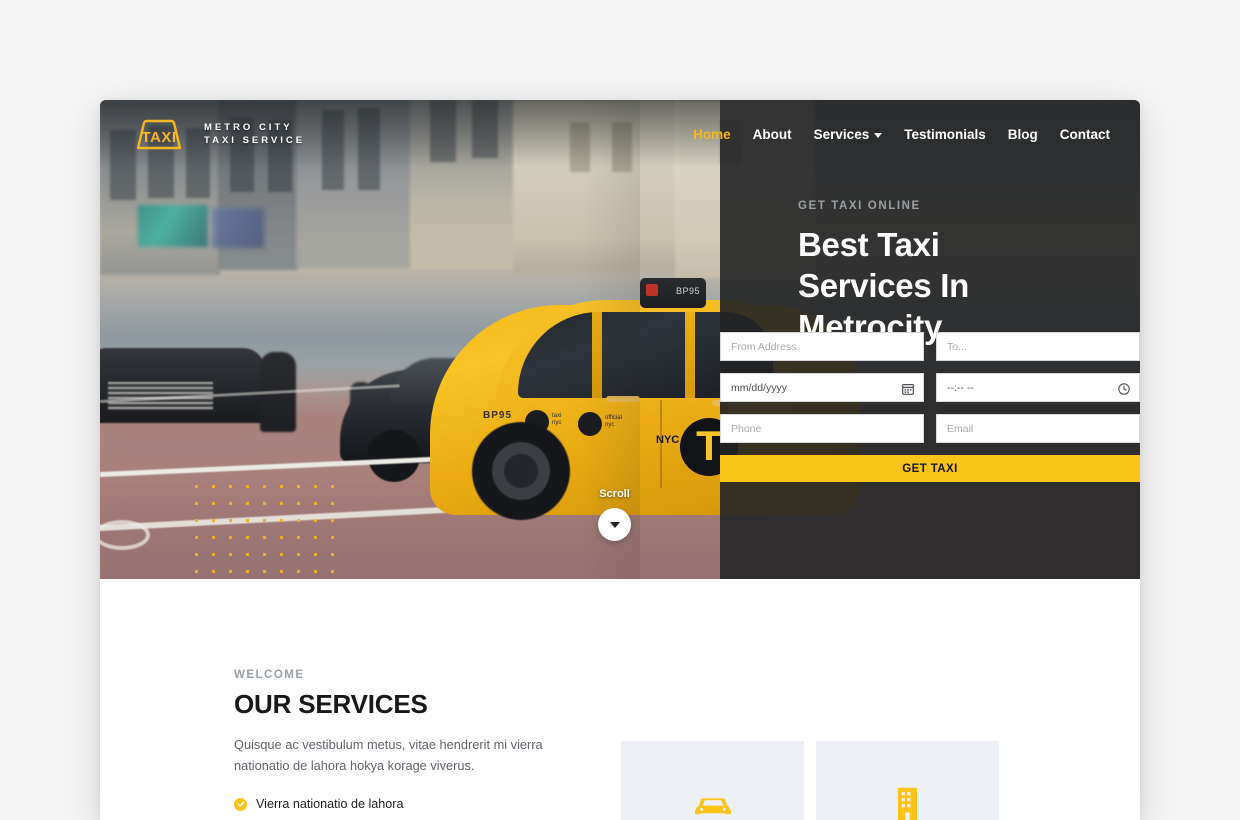 The height and width of the screenshot is (820, 1240). I want to click on scroll-label: Scroll, so click(614, 494).